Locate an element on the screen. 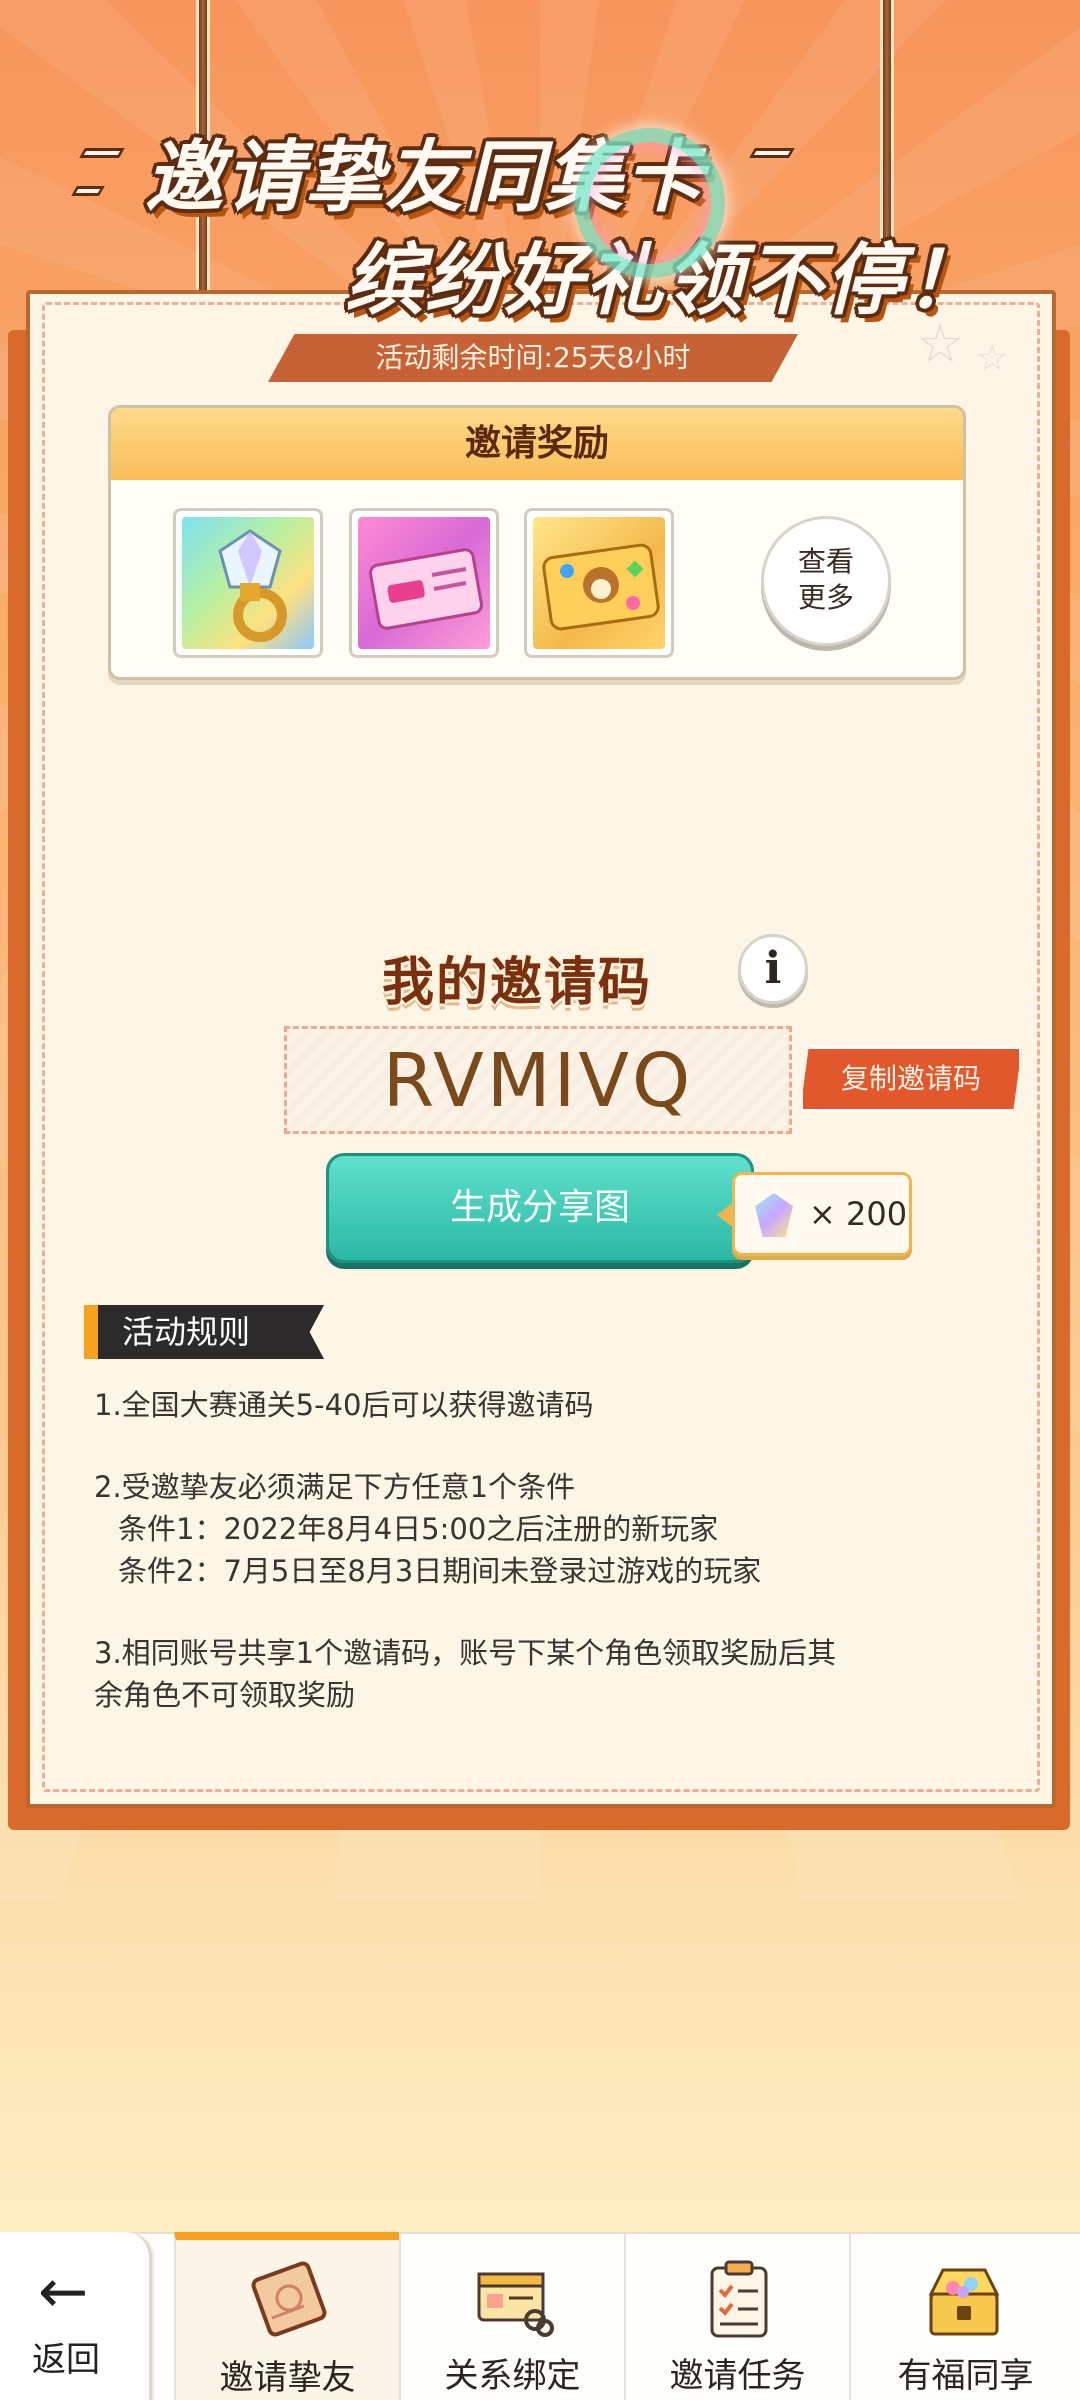  treasure-chest-icon is located at coordinates (964, 2302).